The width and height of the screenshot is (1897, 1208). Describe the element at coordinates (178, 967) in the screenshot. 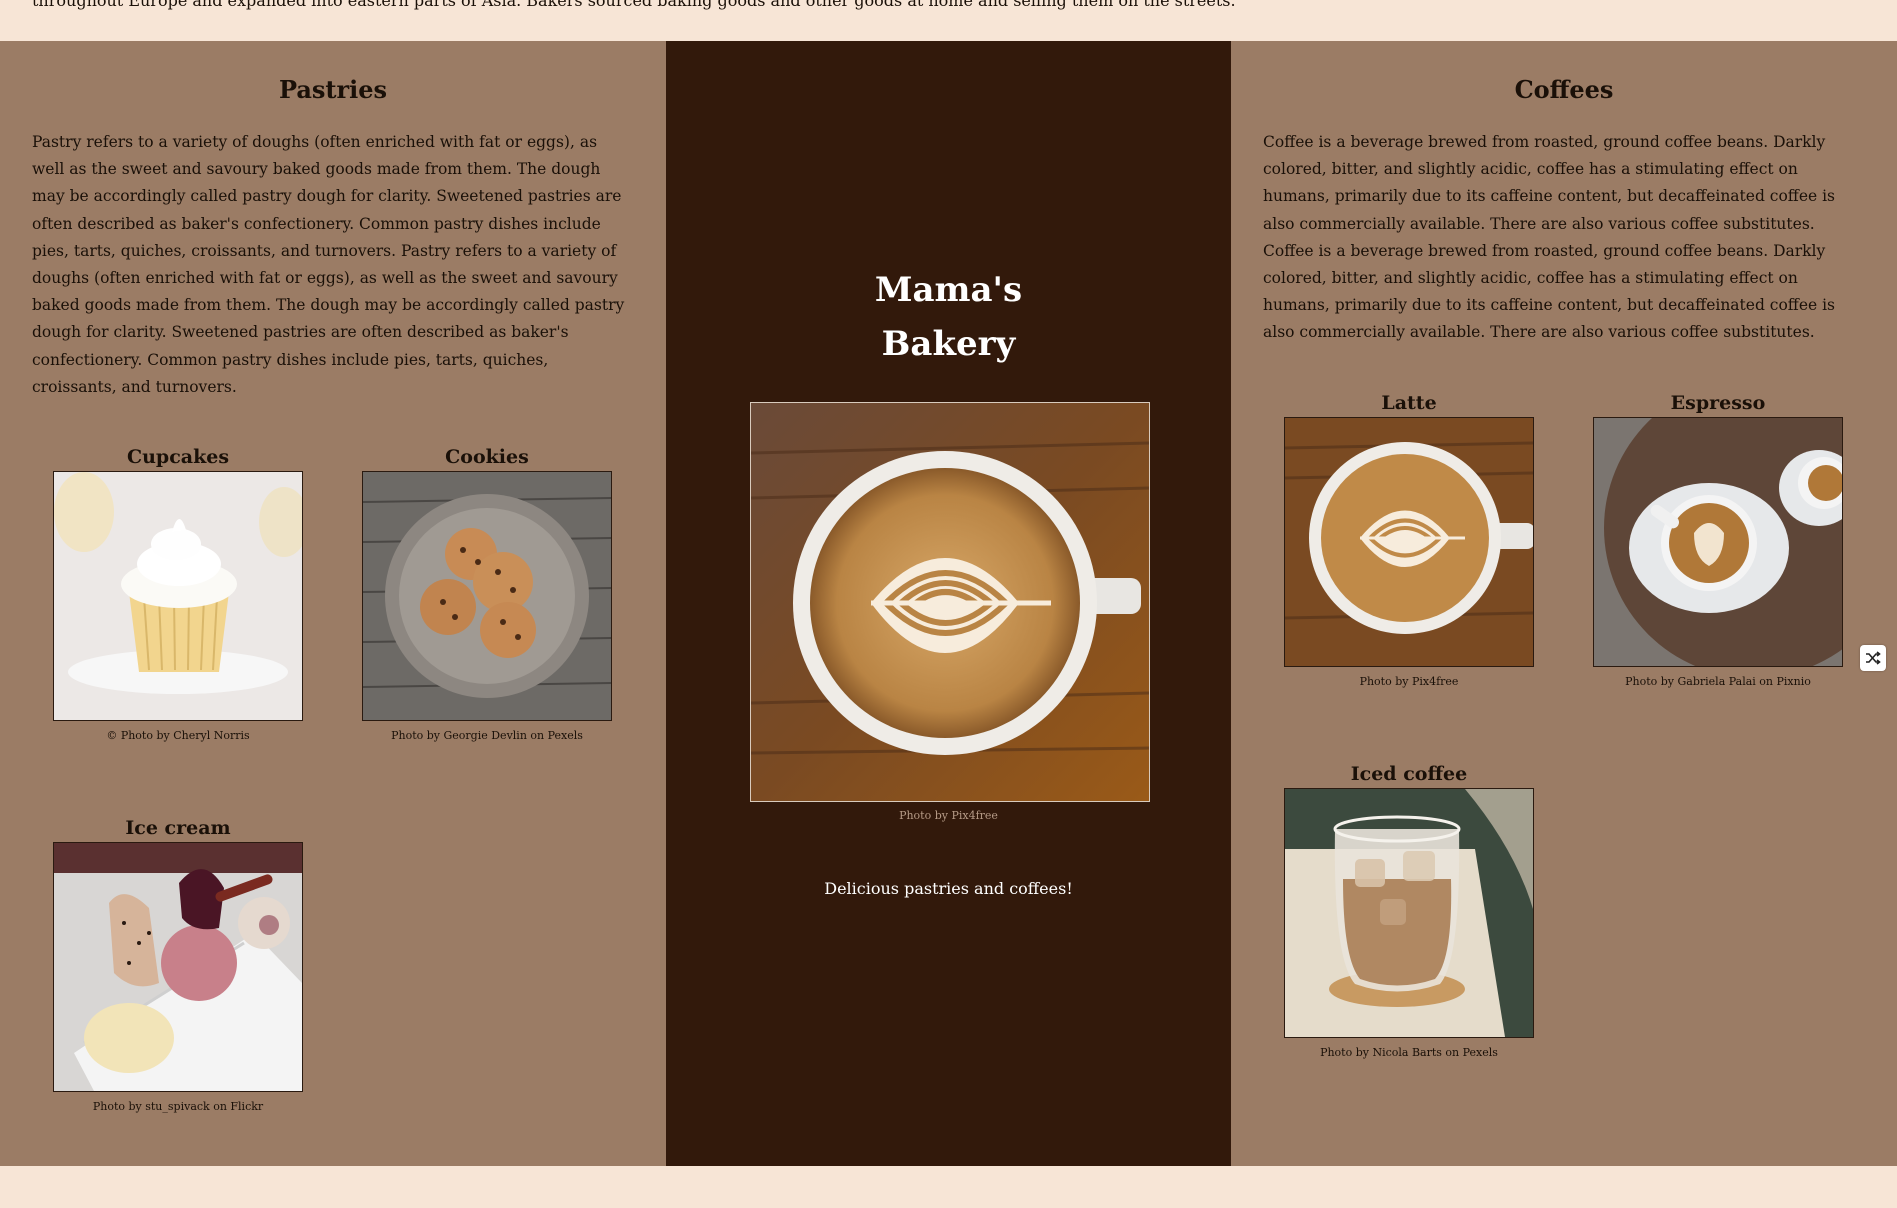

I see `ice-cream-photo` at that location.